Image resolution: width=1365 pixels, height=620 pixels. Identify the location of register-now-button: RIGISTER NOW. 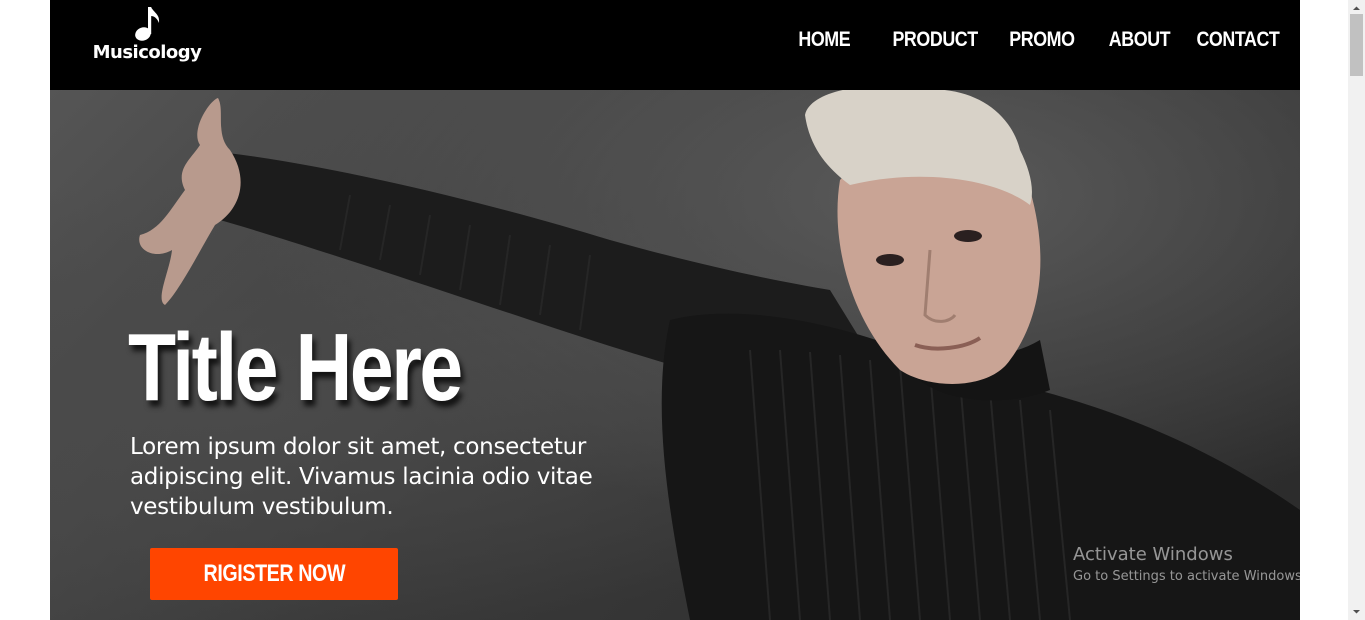
(274, 574).